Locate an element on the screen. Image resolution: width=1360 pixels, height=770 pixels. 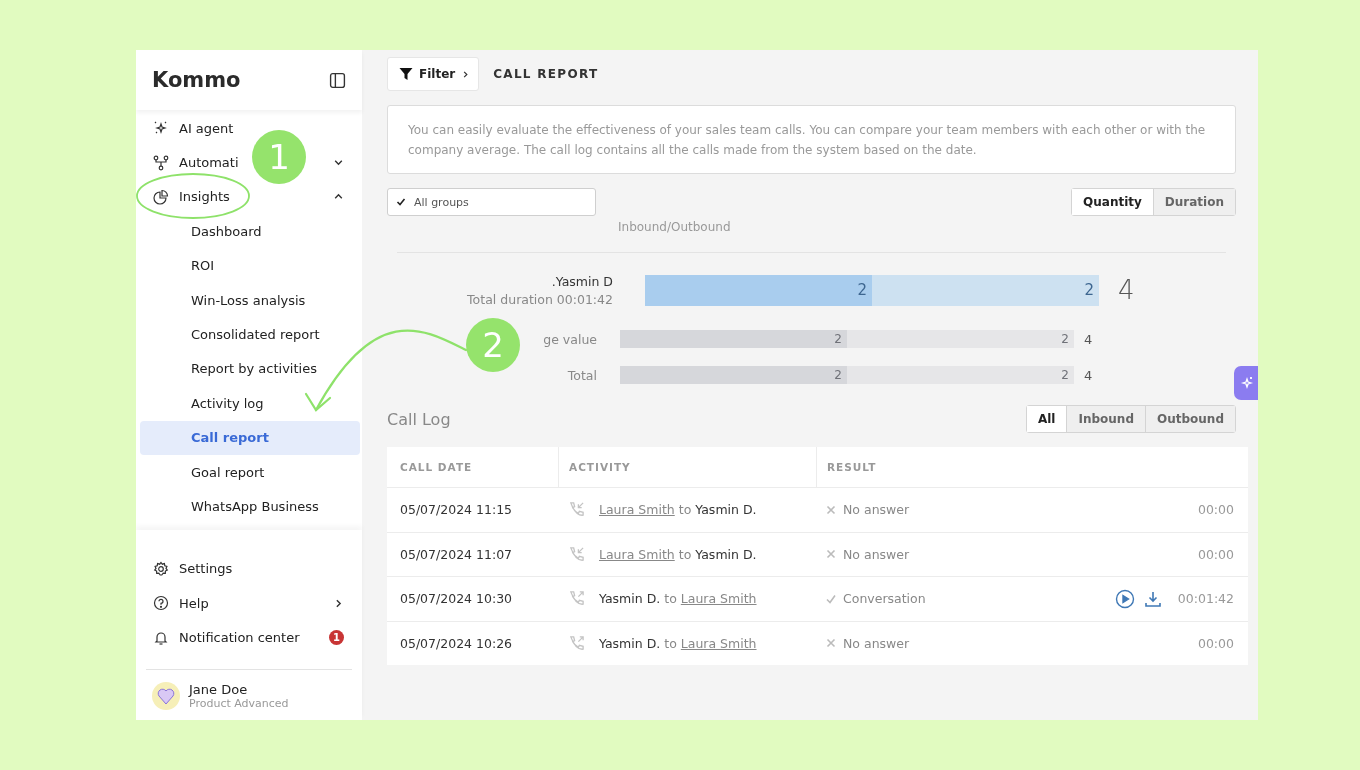
checkbox is located at coordinates (401, 202).